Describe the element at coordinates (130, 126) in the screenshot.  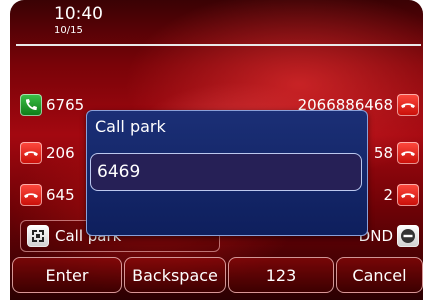
I see `dialog-title: Call park` at that location.